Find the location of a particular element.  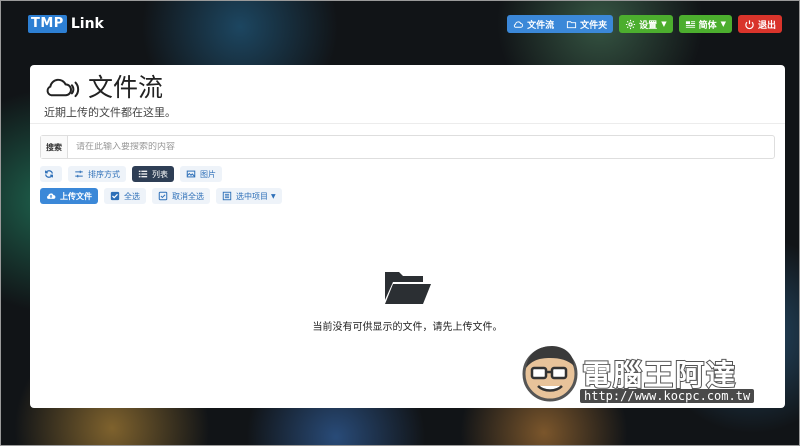

logo: TMP Link is located at coordinates (66, 24).